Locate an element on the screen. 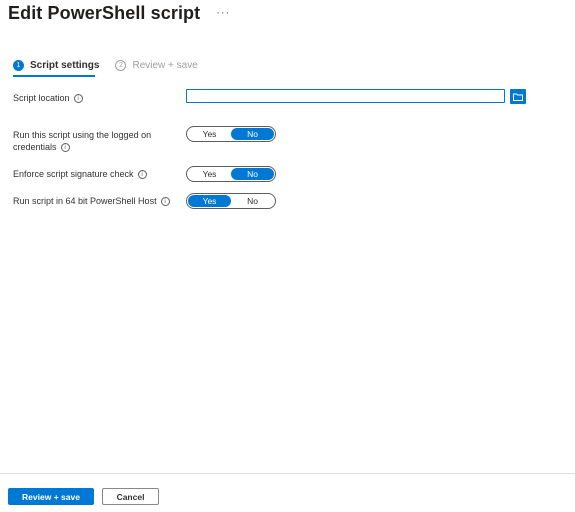  step-number-1: 1 is located at coordinates (18, 65).